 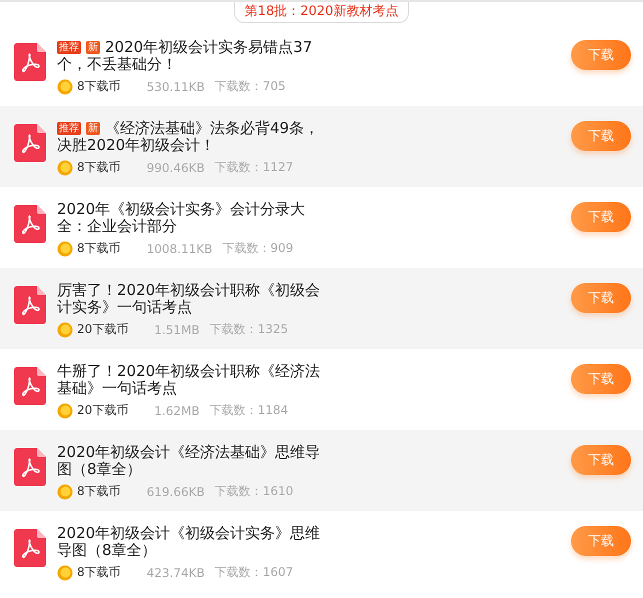 I want to click on download-count: 下载数：1127, so click(x=254, y=167).